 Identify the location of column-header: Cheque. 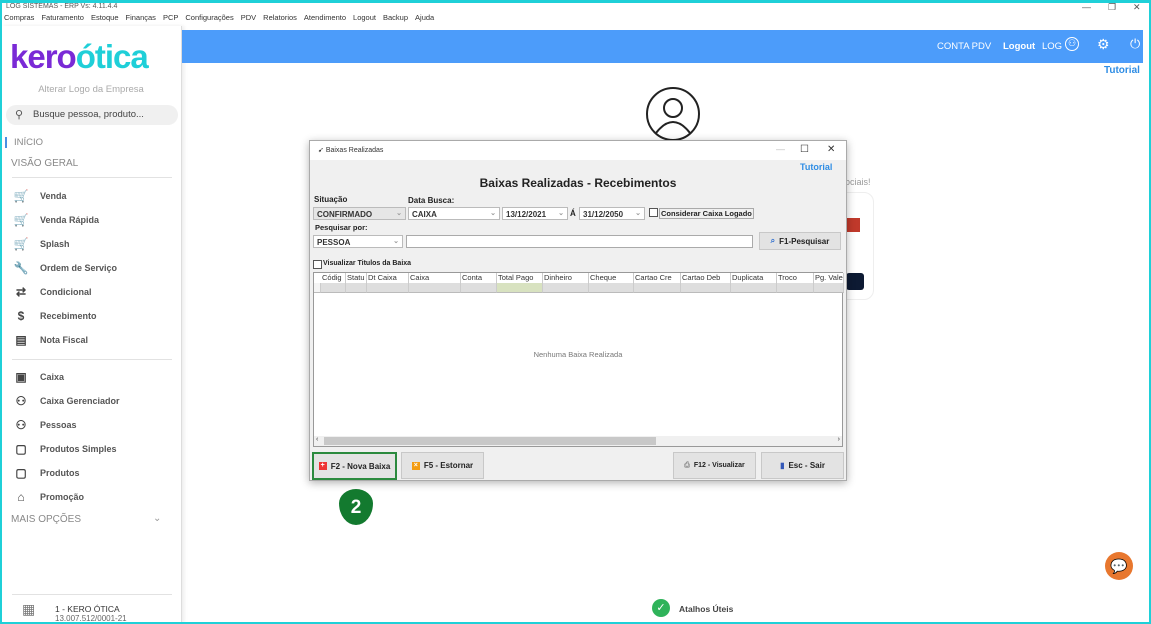
(611, 278).